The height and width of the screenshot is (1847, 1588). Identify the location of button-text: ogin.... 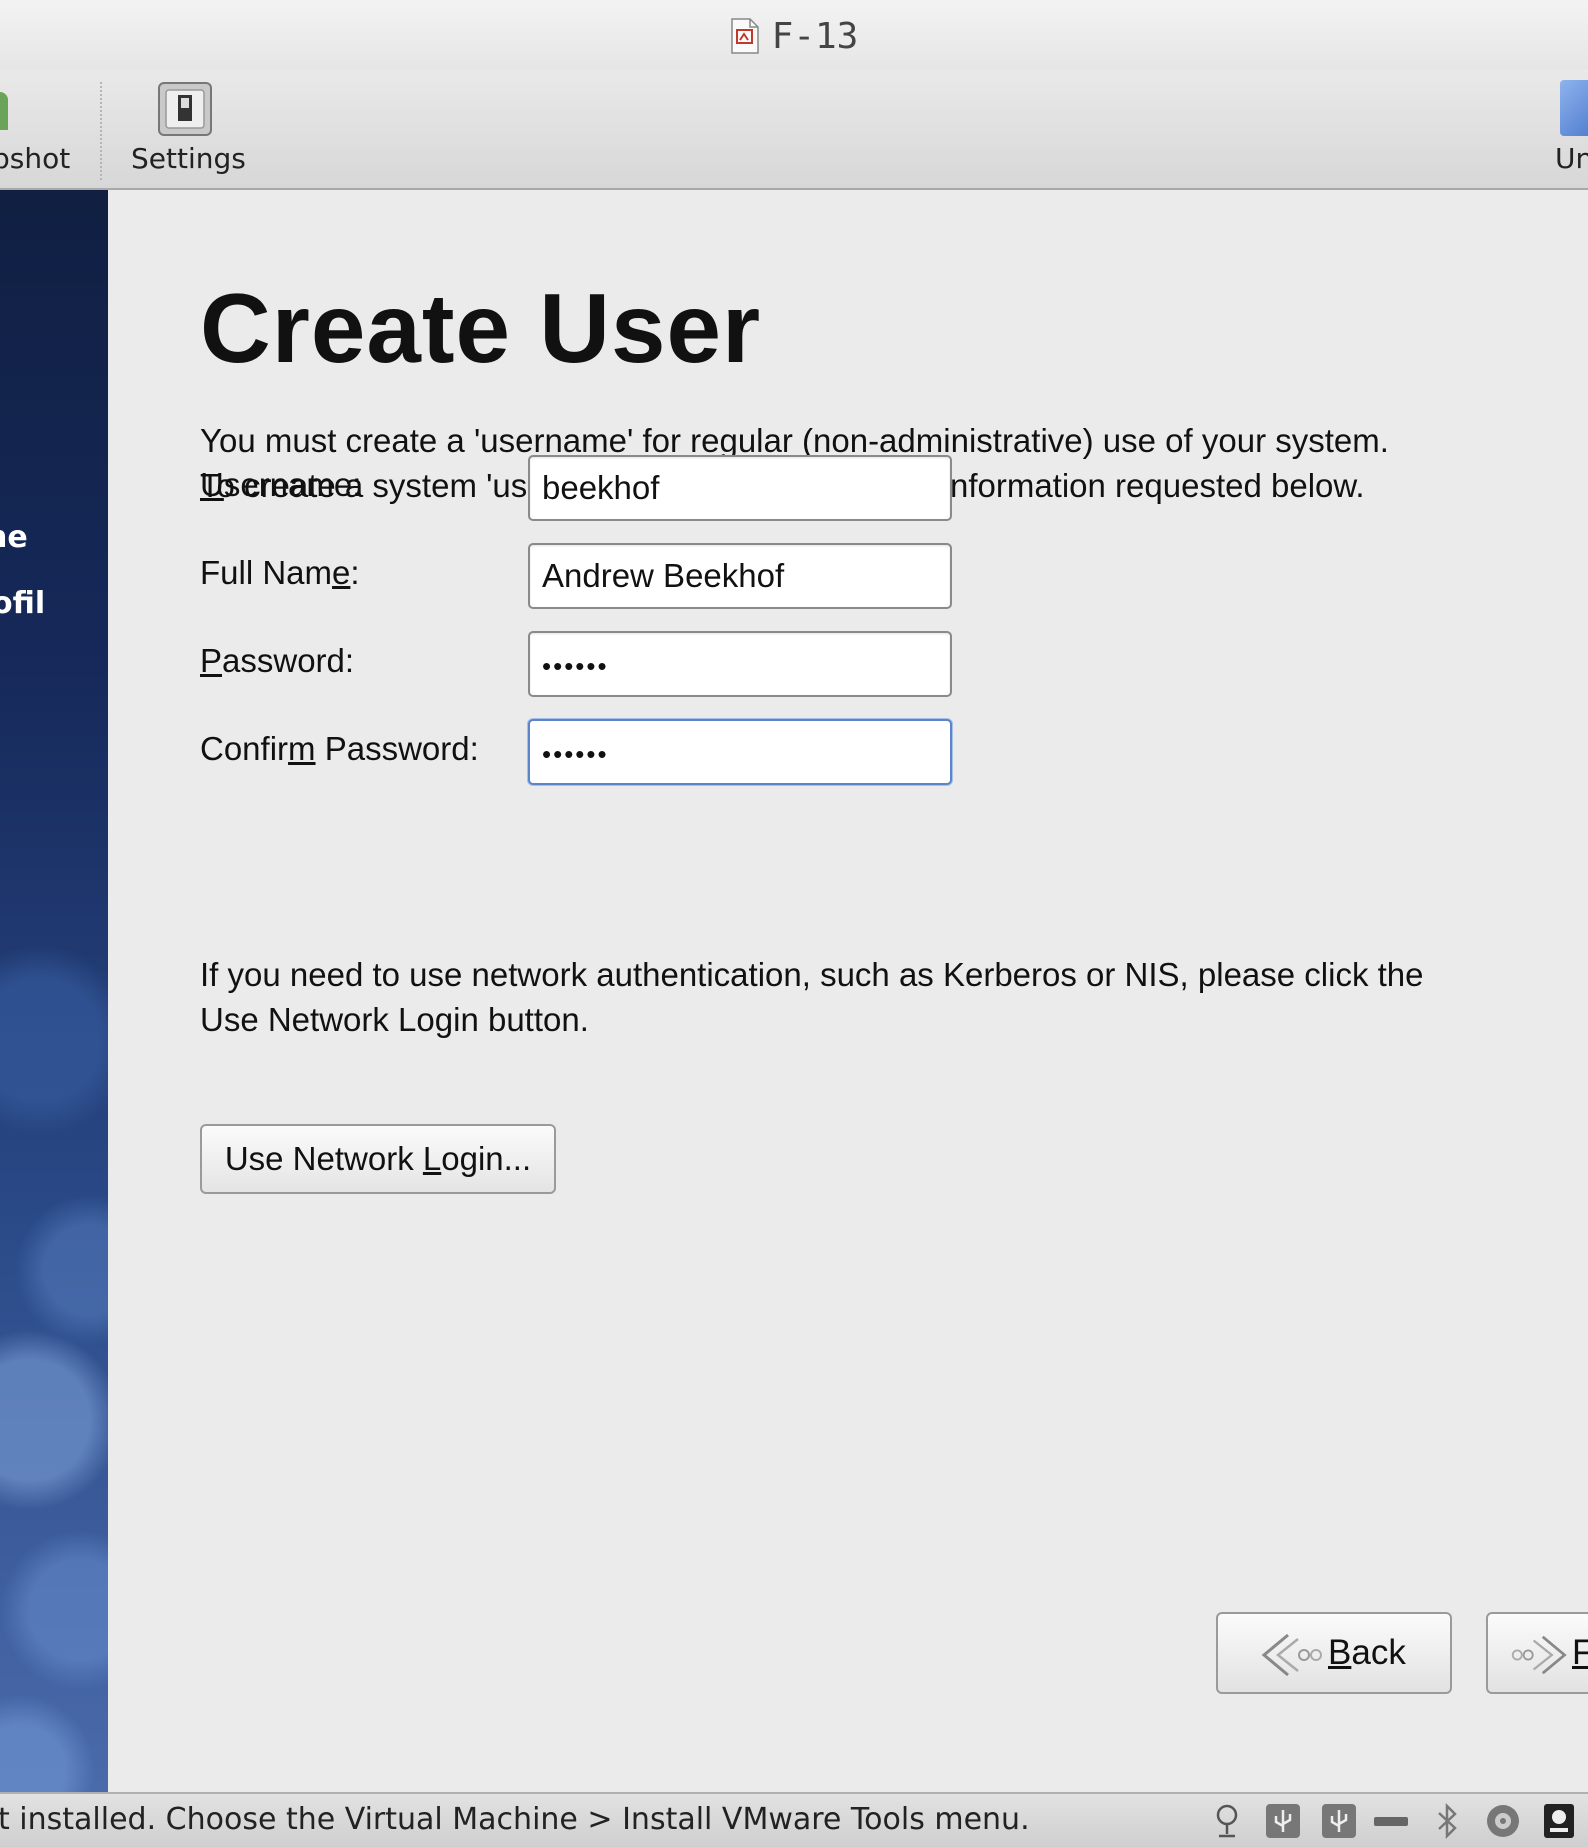
(486, 1158).